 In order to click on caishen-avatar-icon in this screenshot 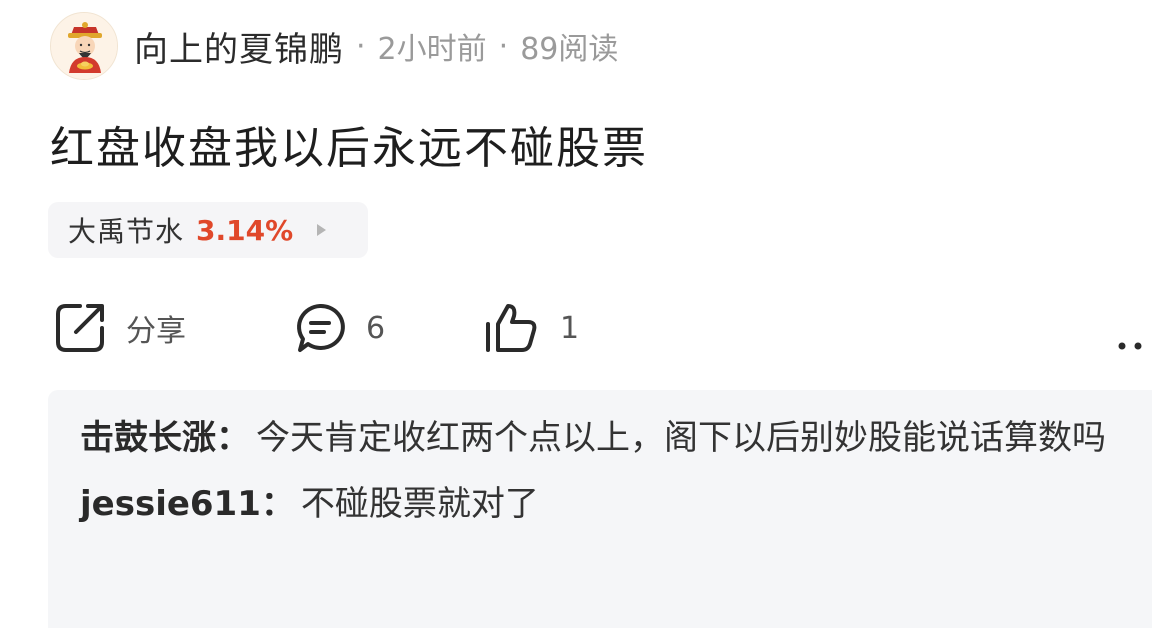, I will do `click(84, 46)`.